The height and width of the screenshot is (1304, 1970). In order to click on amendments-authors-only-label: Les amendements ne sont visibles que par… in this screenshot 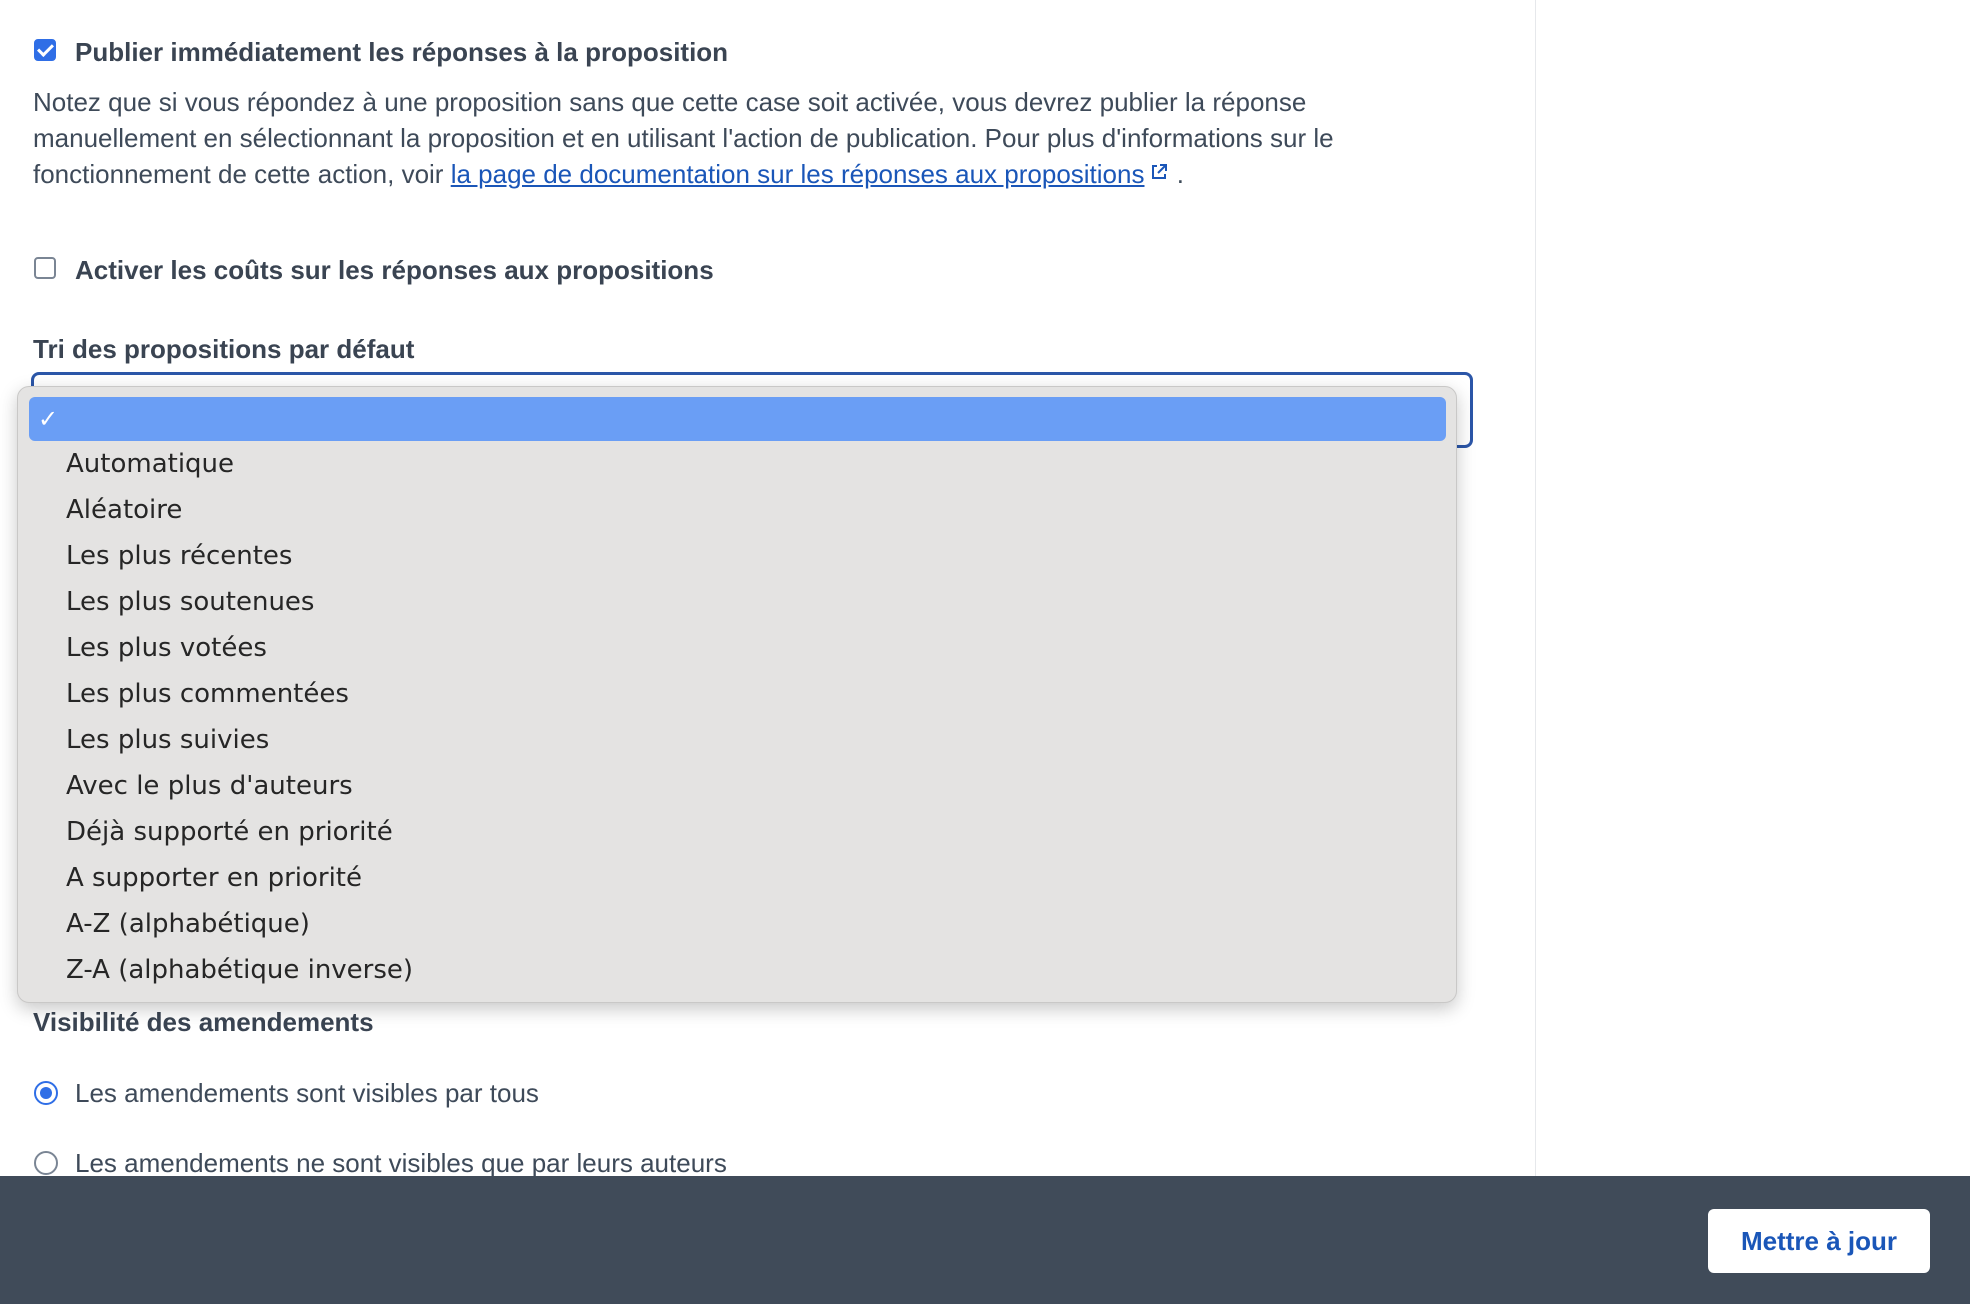, I will do `click(401, 1162)`.